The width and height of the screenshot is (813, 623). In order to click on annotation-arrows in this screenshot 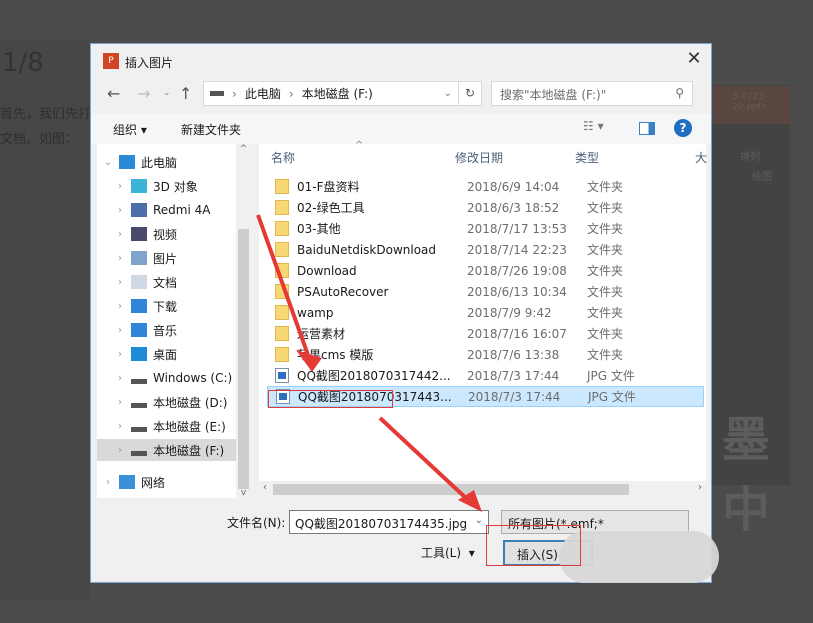, I will do `click(369, 363)`.